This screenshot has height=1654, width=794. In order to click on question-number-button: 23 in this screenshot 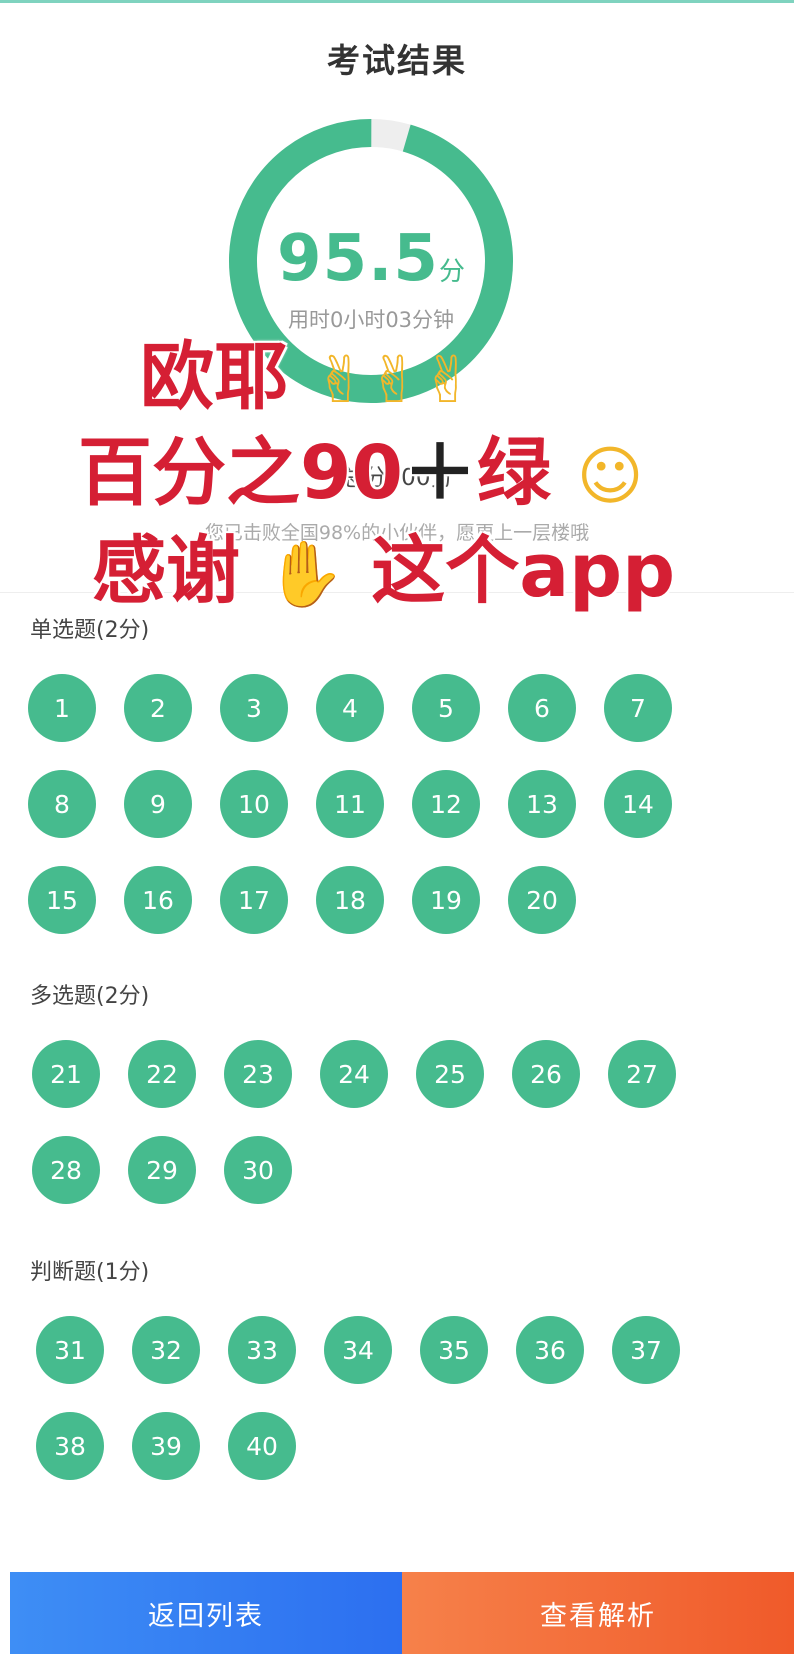, I will do `click(258, 1074)`.